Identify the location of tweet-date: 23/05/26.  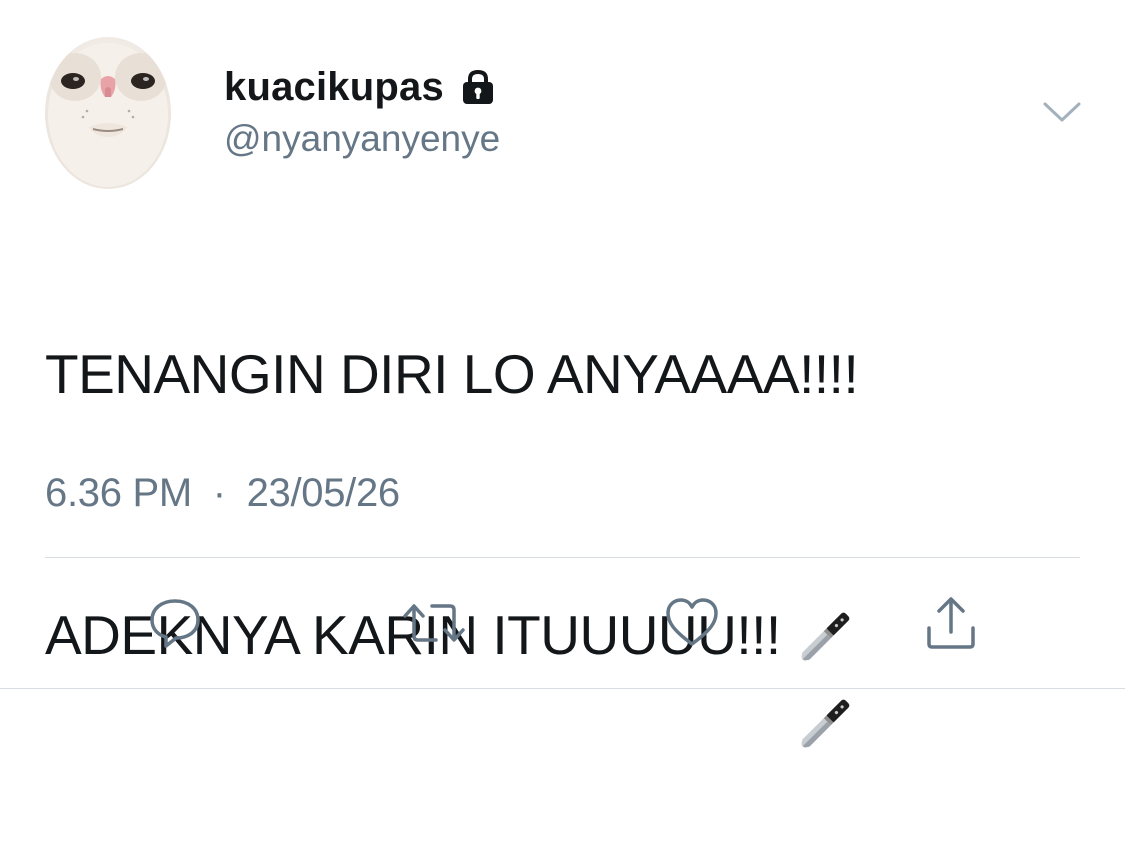
(323, 493).